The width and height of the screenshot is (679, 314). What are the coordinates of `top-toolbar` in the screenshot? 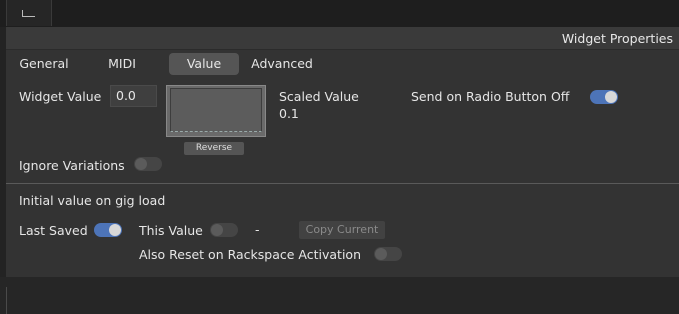 It's located at (339, 13).